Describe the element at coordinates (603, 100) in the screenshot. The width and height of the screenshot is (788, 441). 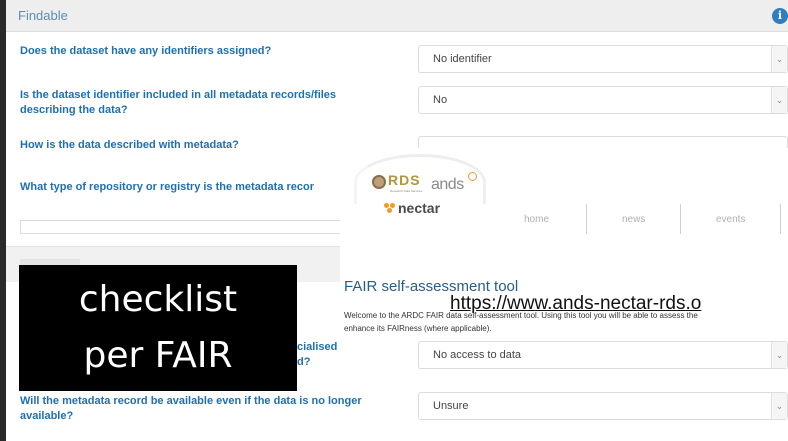
I see `identifier-in-metadata-select: No ⌄` at that location.